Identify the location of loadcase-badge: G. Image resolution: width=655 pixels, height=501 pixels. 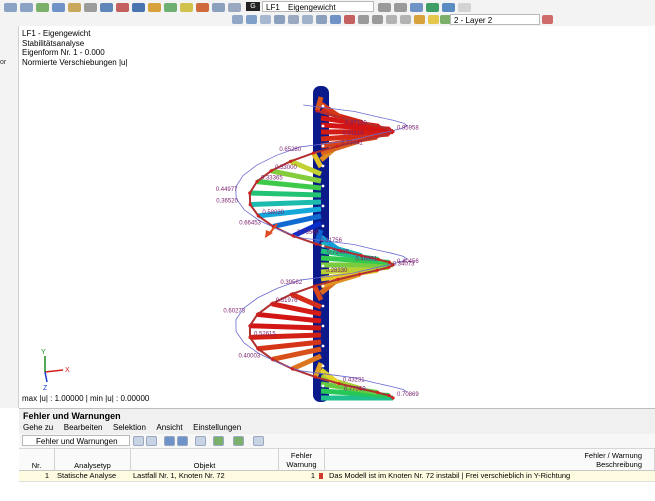
(253, 6).